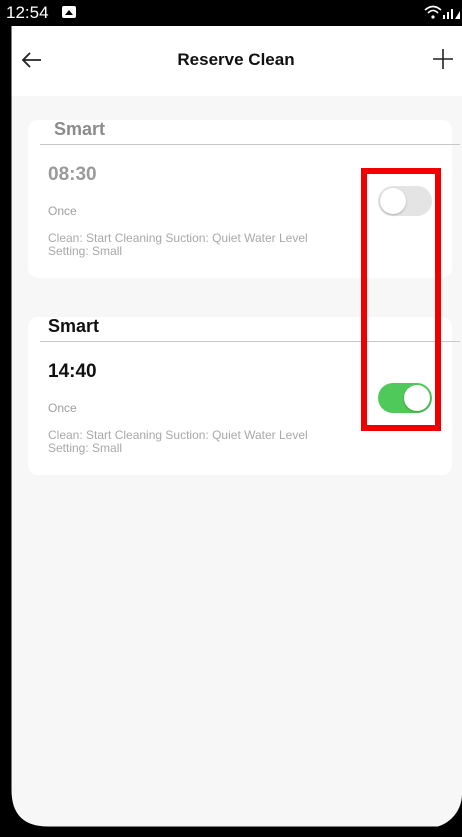 The height and width of the screenshot is (837, 462). What do you see at coordinates (231, 13) in the screenshot?
I see `status-bar: 12:54` at bounding box center [231, 13].